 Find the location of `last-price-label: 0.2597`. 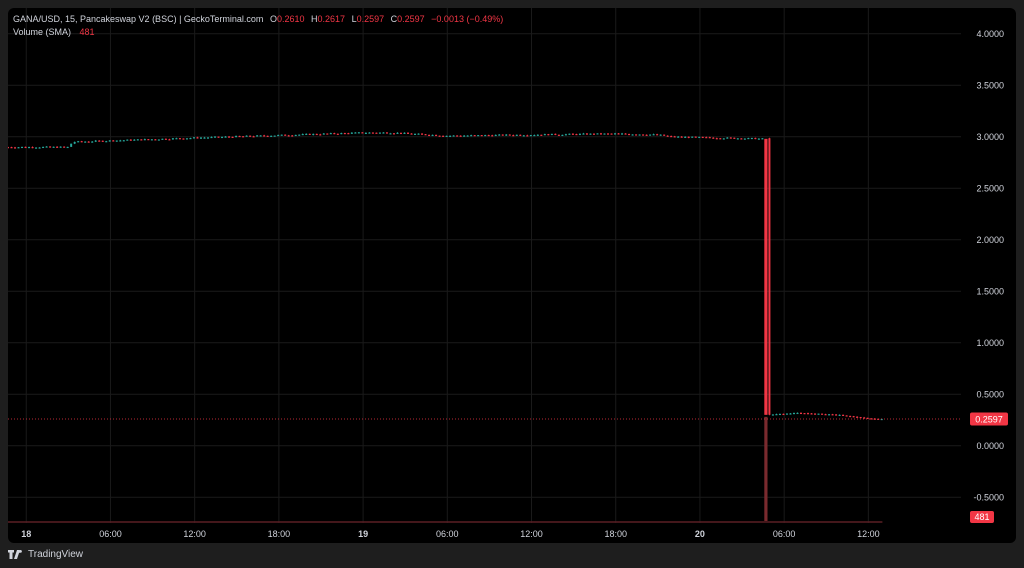

last-price-label: 0.2597 is located at coordinates (989, 420).